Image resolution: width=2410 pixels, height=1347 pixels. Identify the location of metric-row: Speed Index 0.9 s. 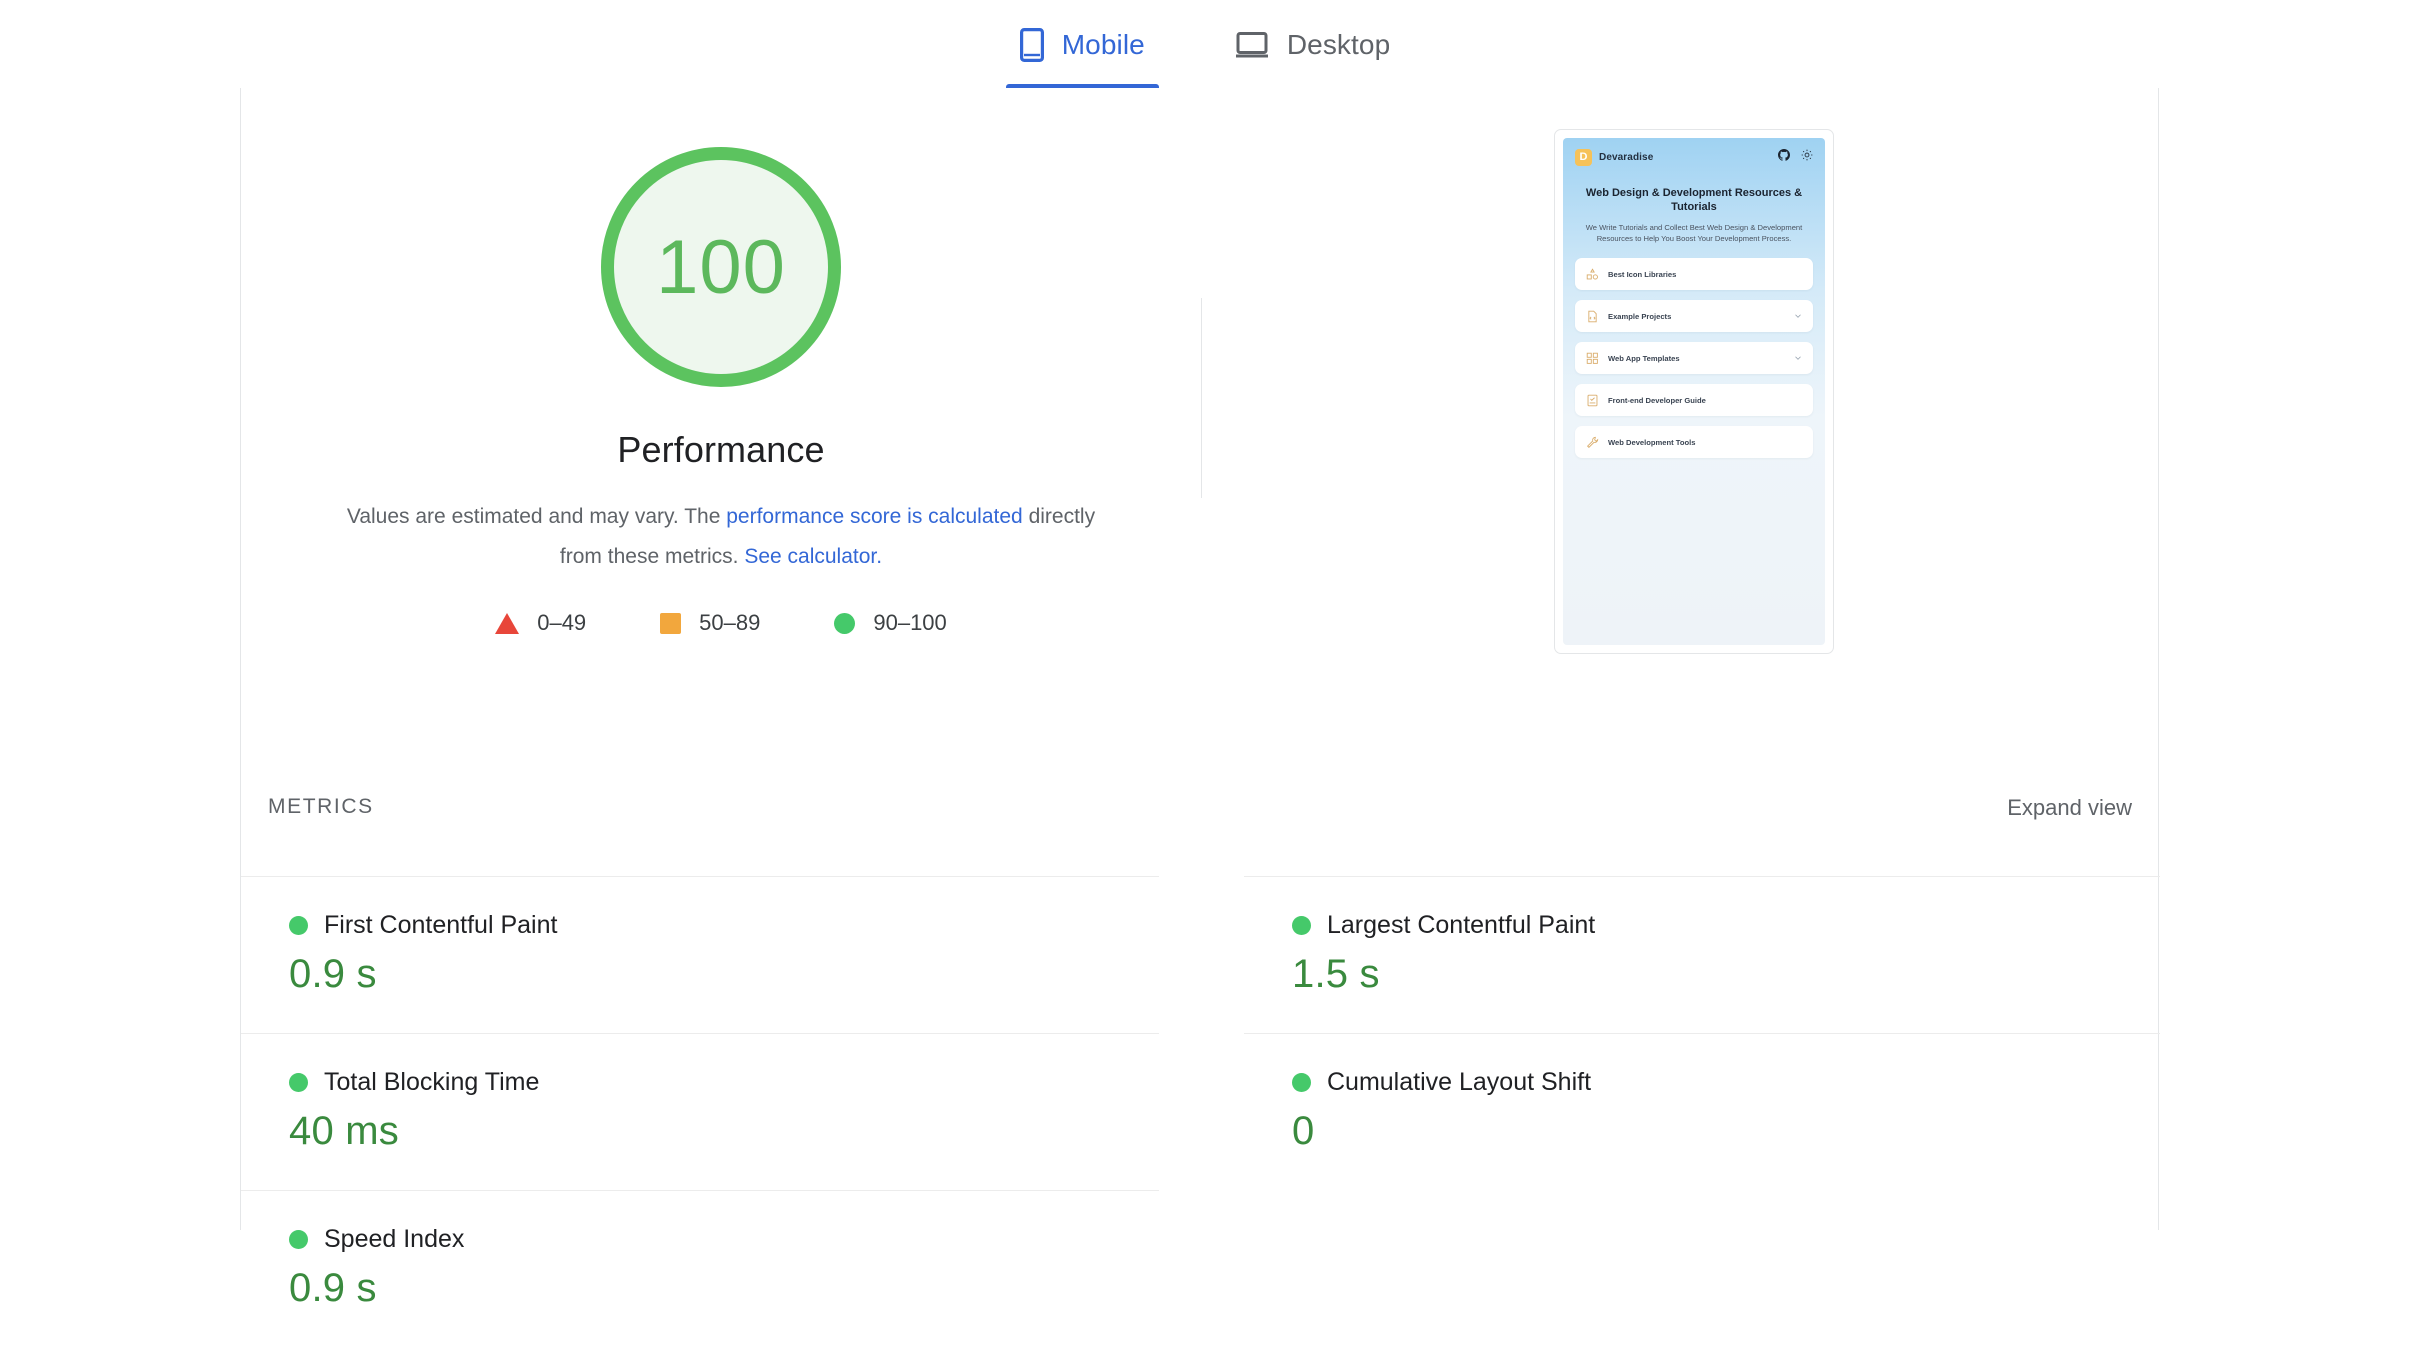
(700, 1268).